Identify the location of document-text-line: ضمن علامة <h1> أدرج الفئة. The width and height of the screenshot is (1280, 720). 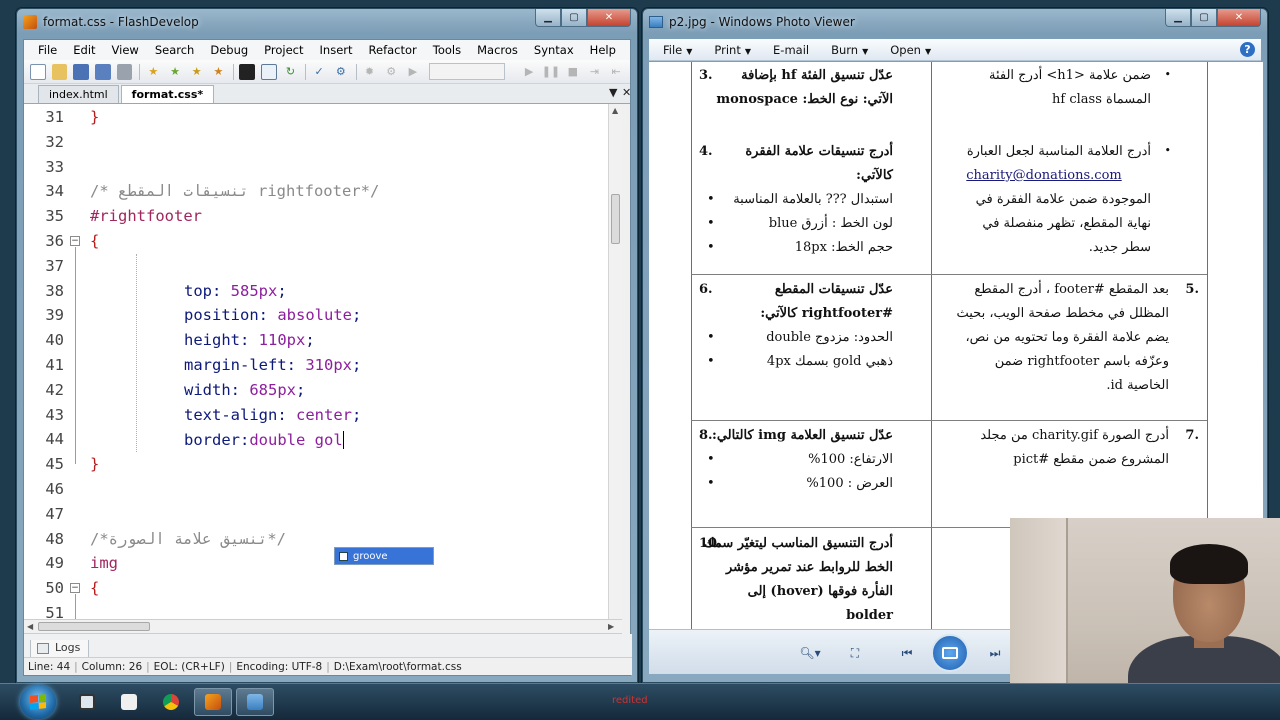
(1070, 75).